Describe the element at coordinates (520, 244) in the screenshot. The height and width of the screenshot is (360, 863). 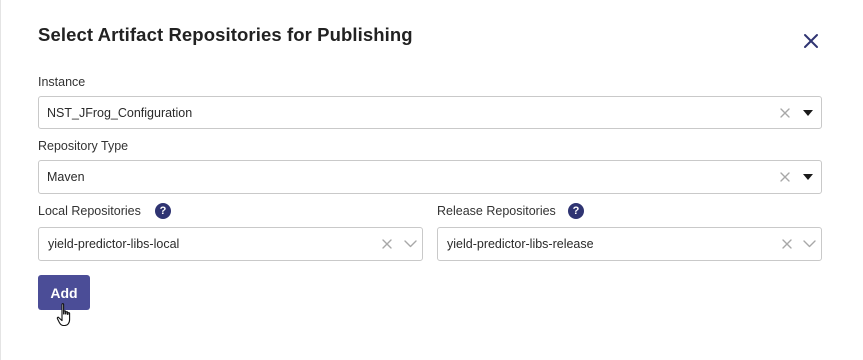
I see `release-repositories-value: yield-predictor-libs-release` at that location.